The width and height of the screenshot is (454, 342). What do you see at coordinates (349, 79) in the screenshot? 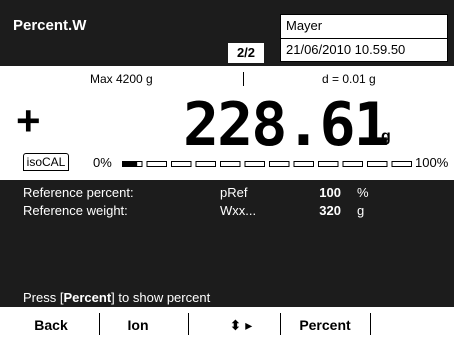
I see `readability-label: d = 0.01 g` at bounding box center [349, 79].